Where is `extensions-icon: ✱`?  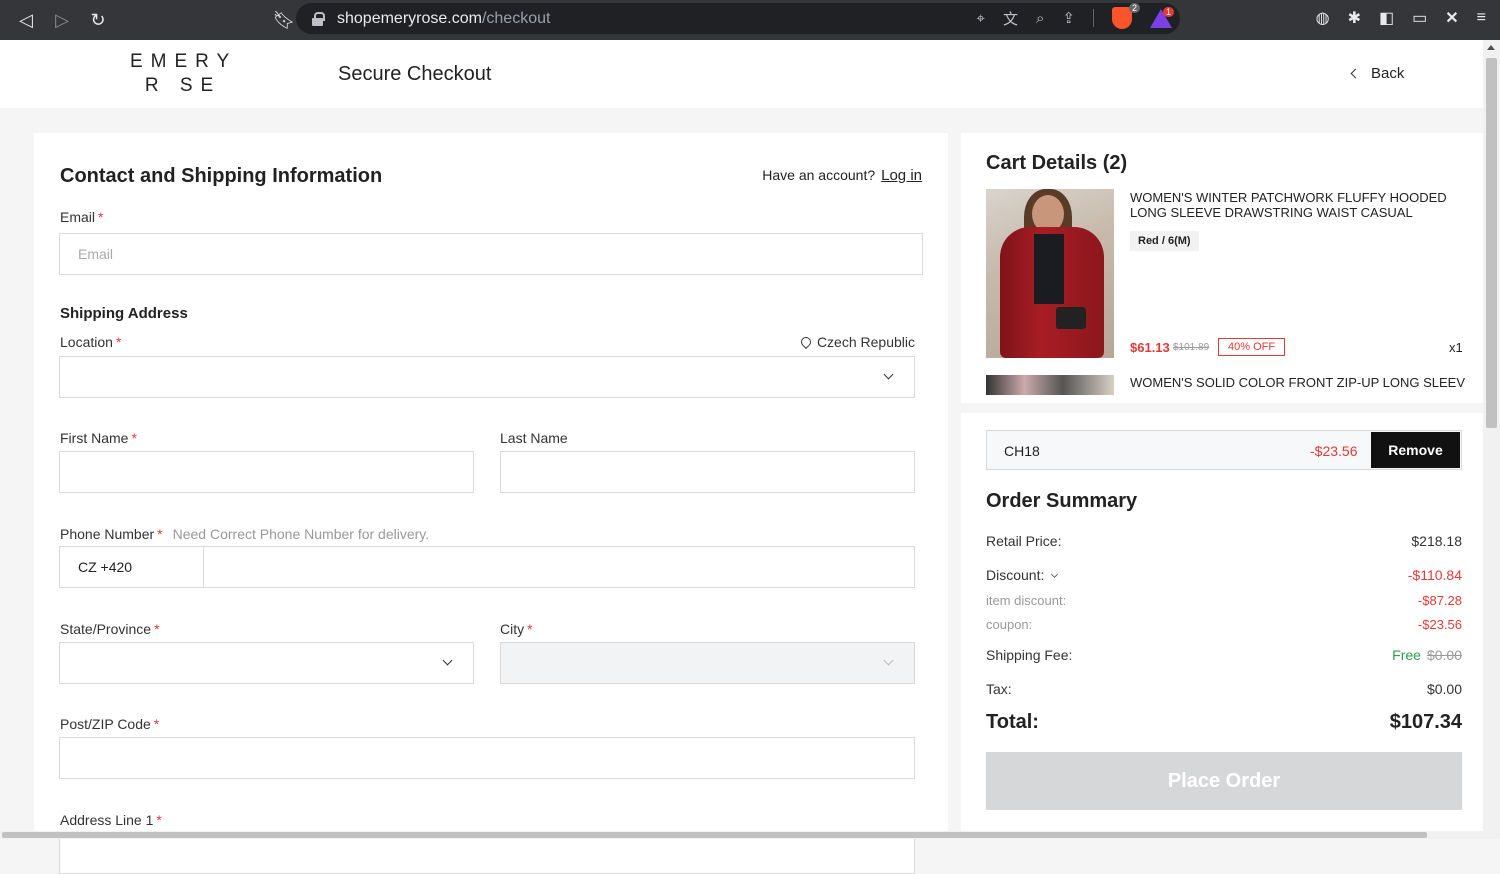 extensions-icon: ✱ is located at coordinates (1354, 18).